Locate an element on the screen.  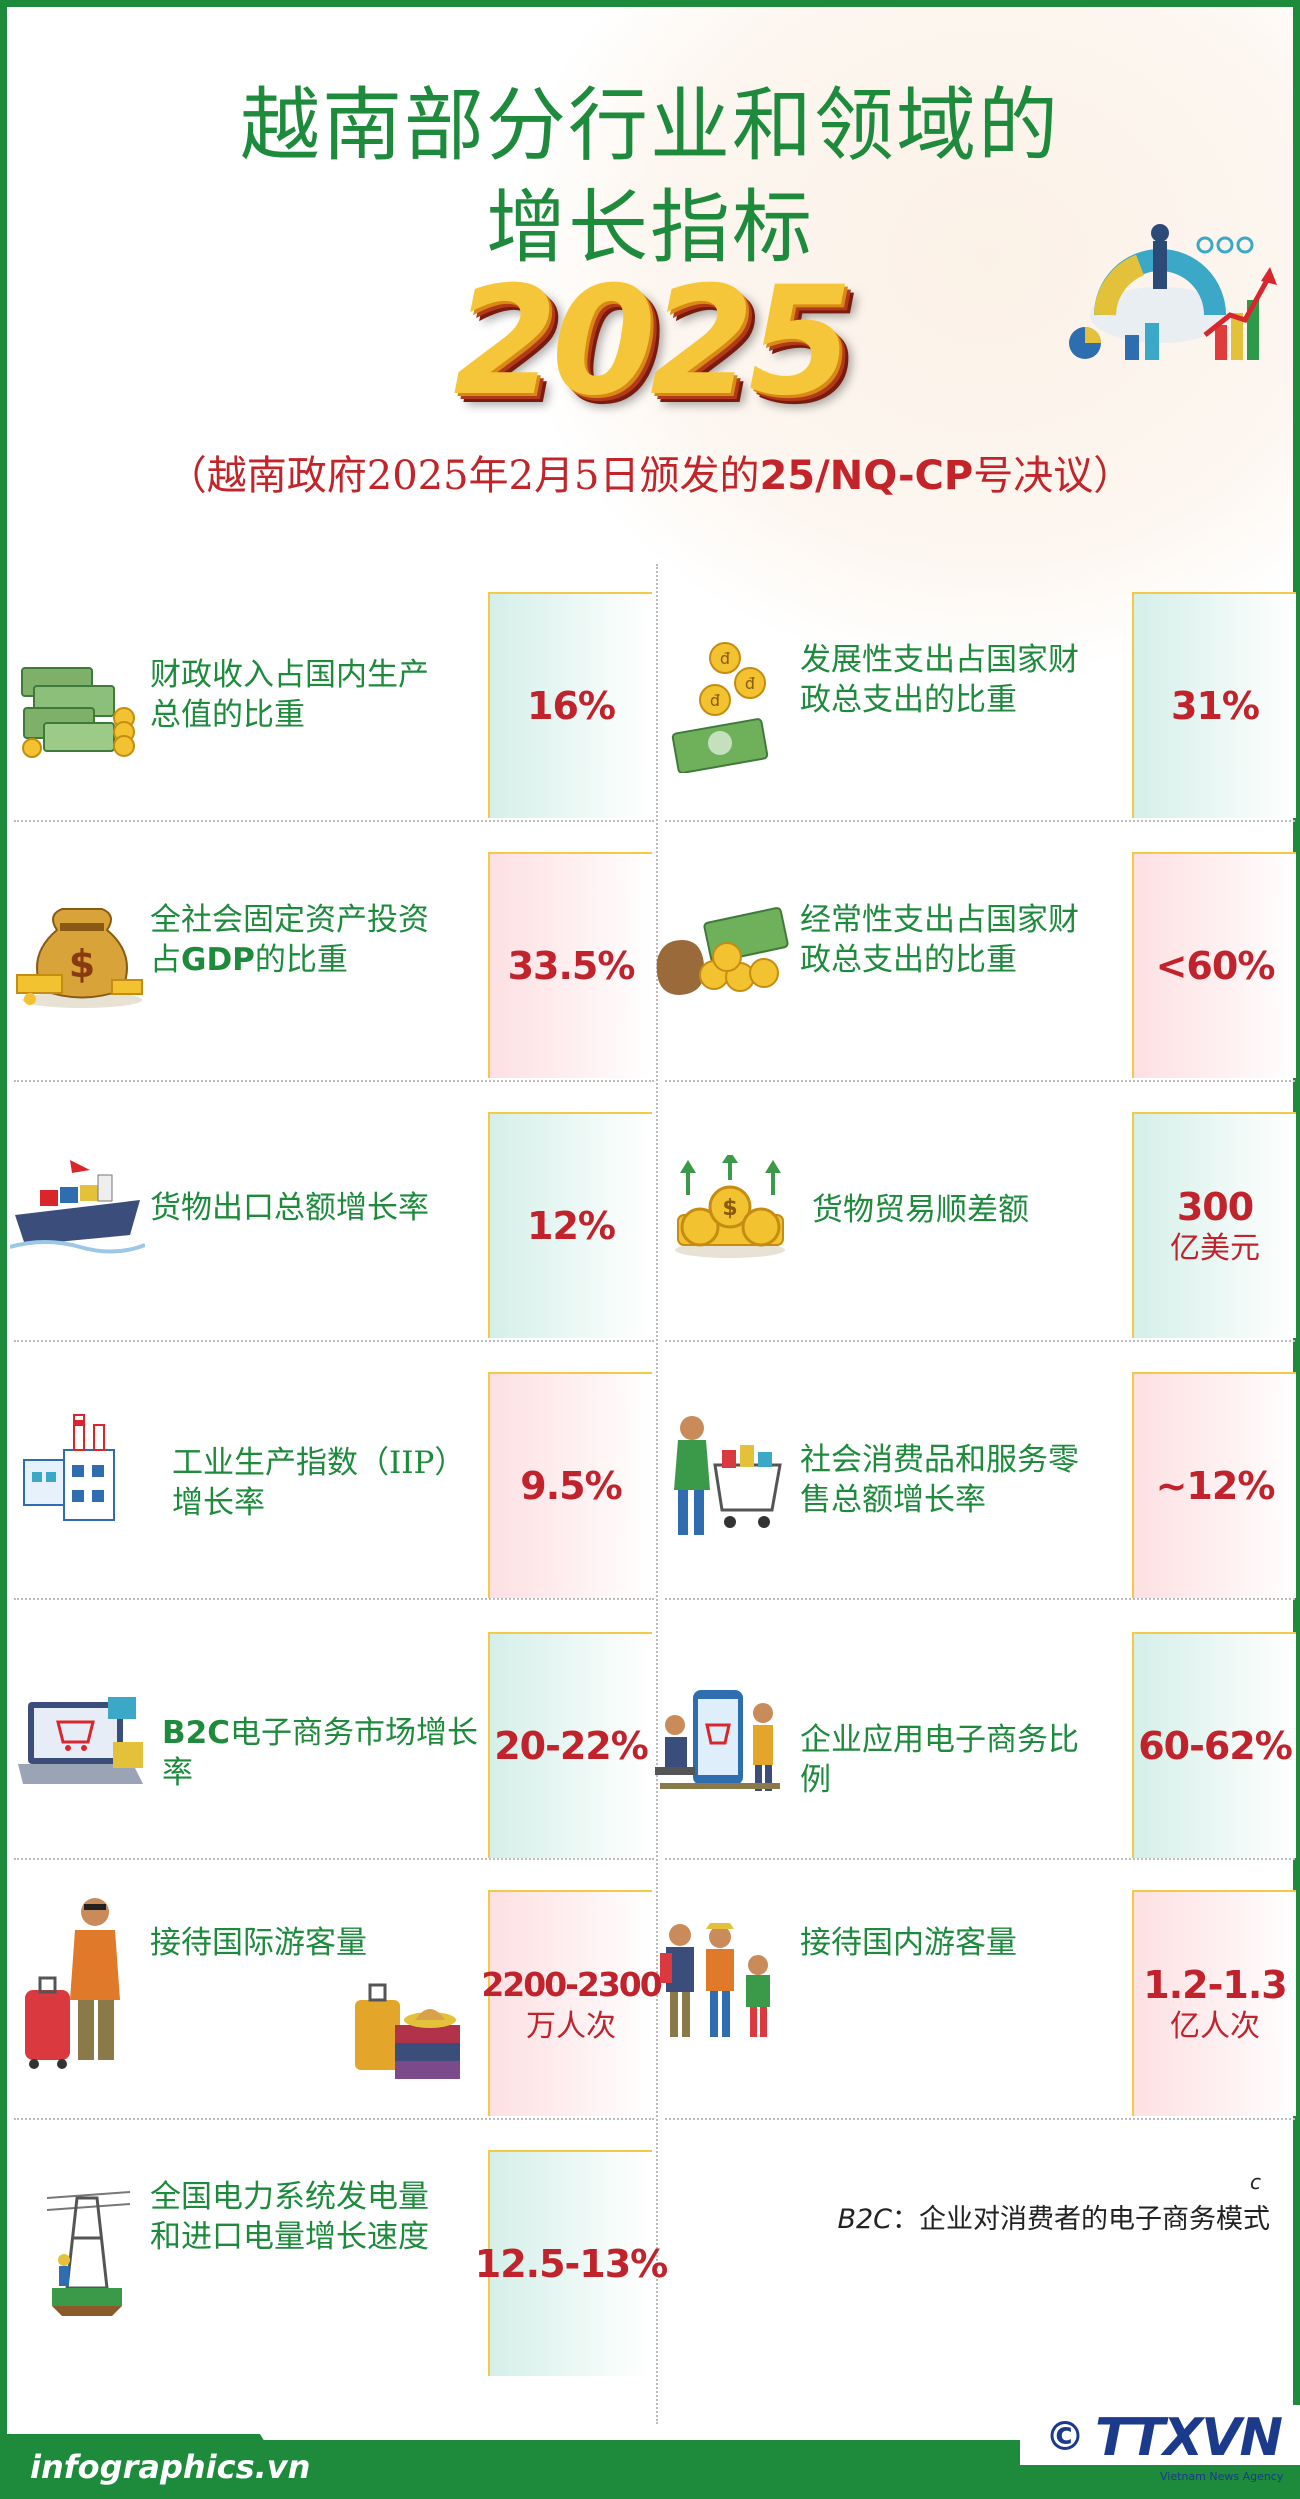
note-marker: c is located at coordinates (1255, 2182).